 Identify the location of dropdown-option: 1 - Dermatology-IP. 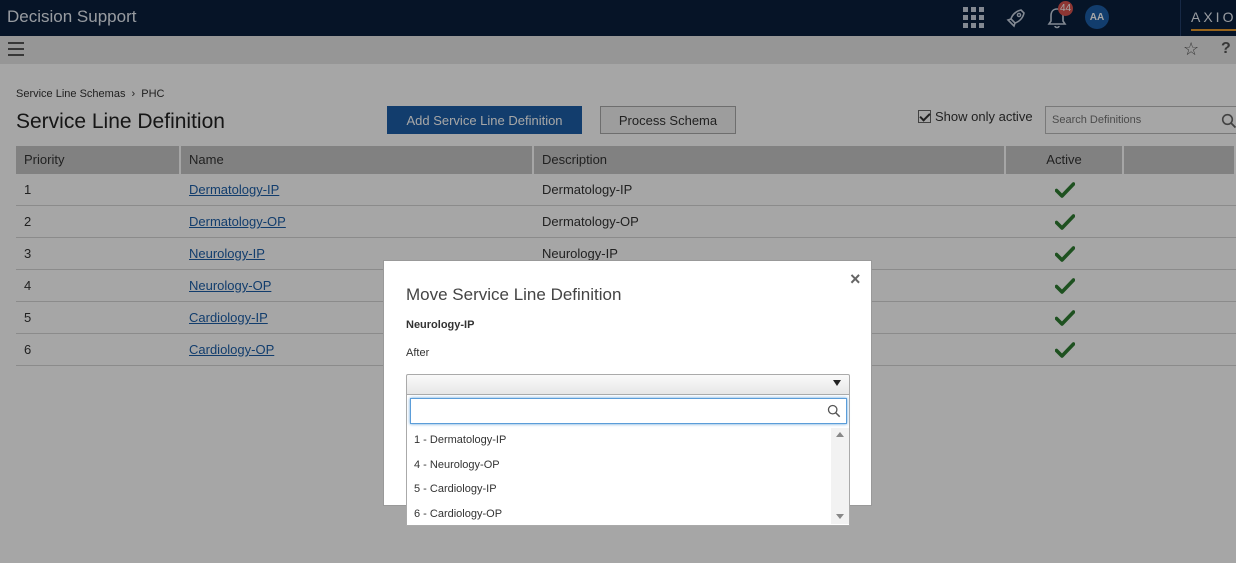
(619, 440).